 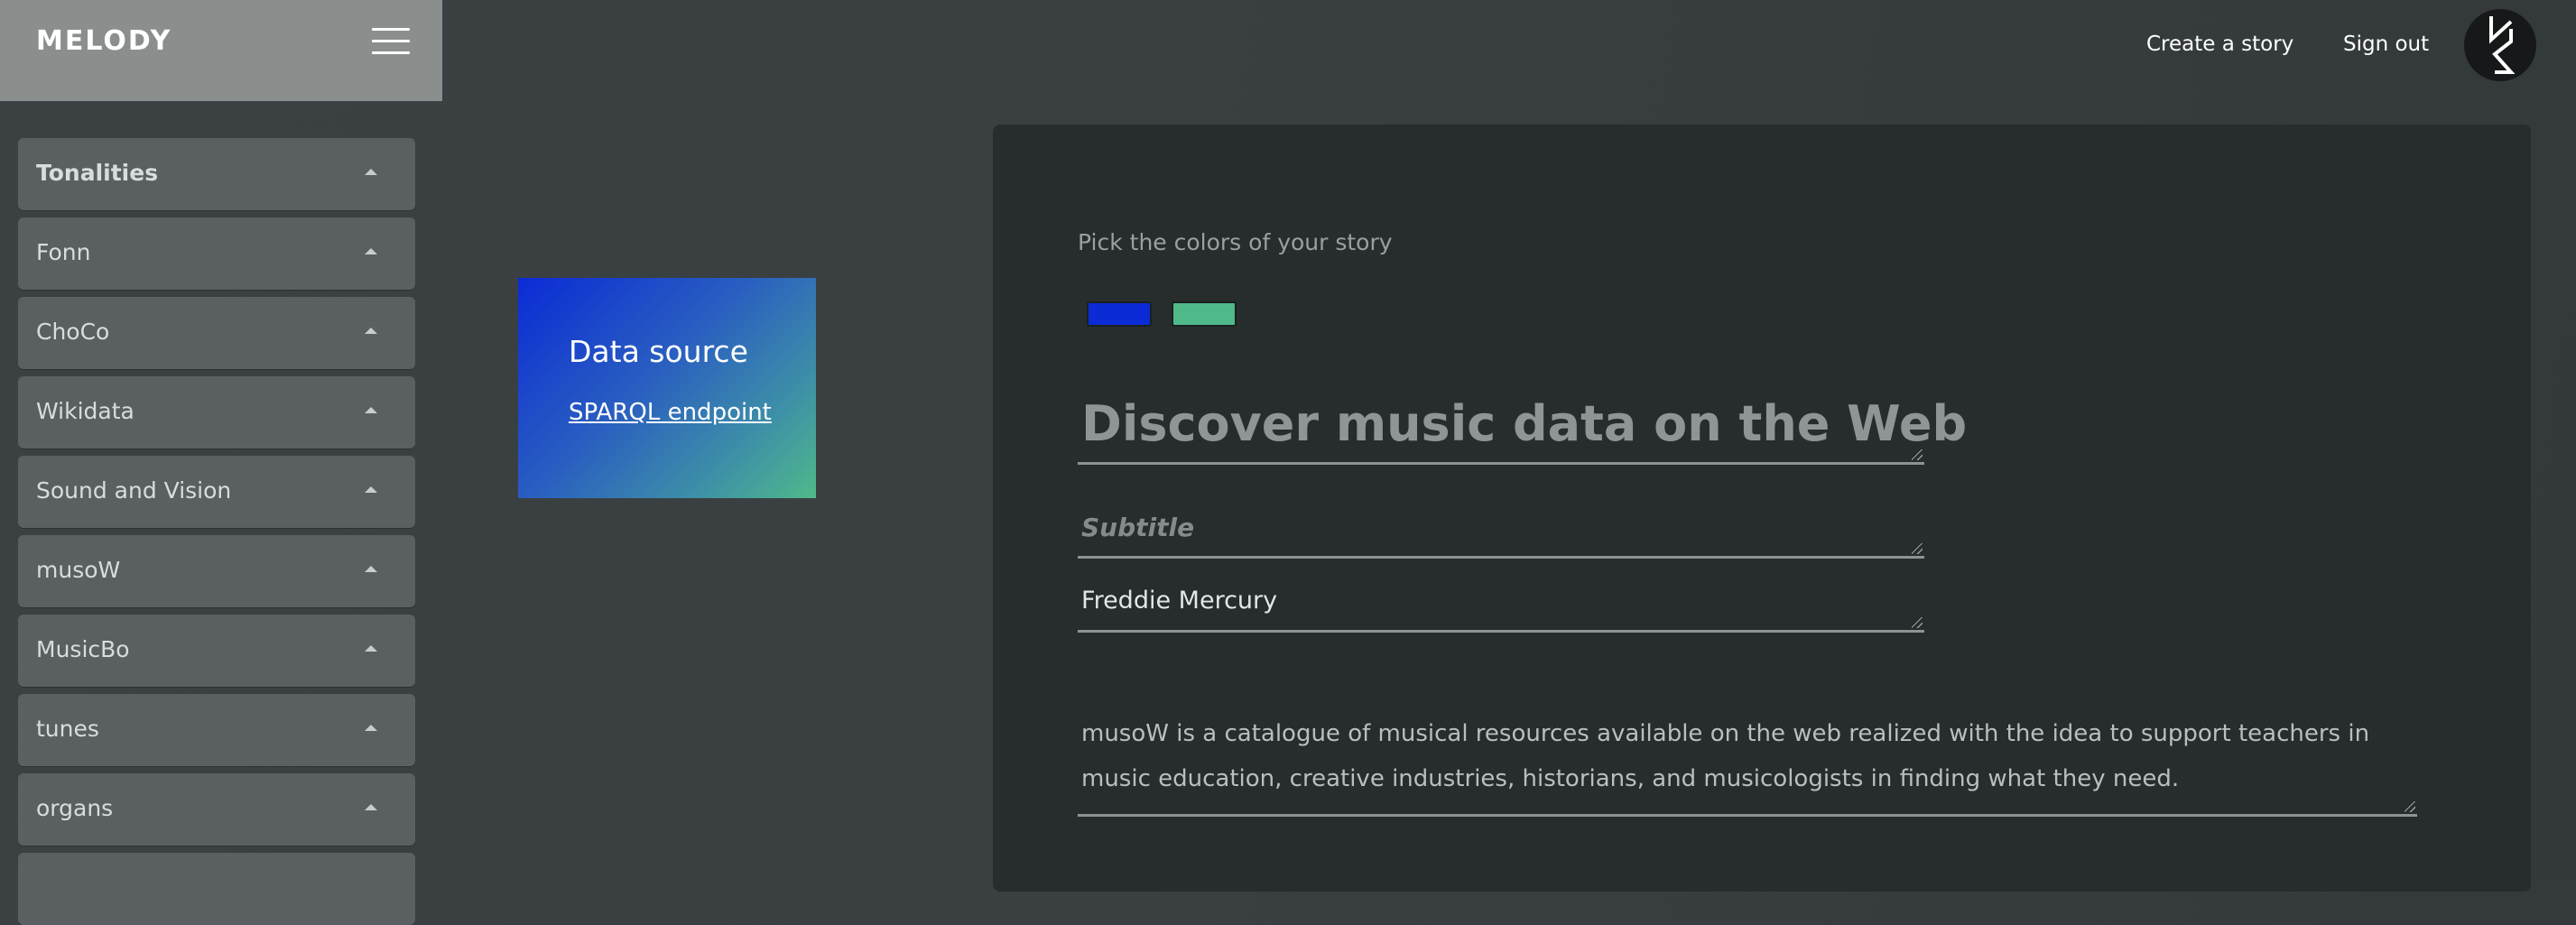 What do you see at coordinates (78, 570) in the screenshot?
I see `sidebar-item-label: musoW` at bounding box center [78, 570].